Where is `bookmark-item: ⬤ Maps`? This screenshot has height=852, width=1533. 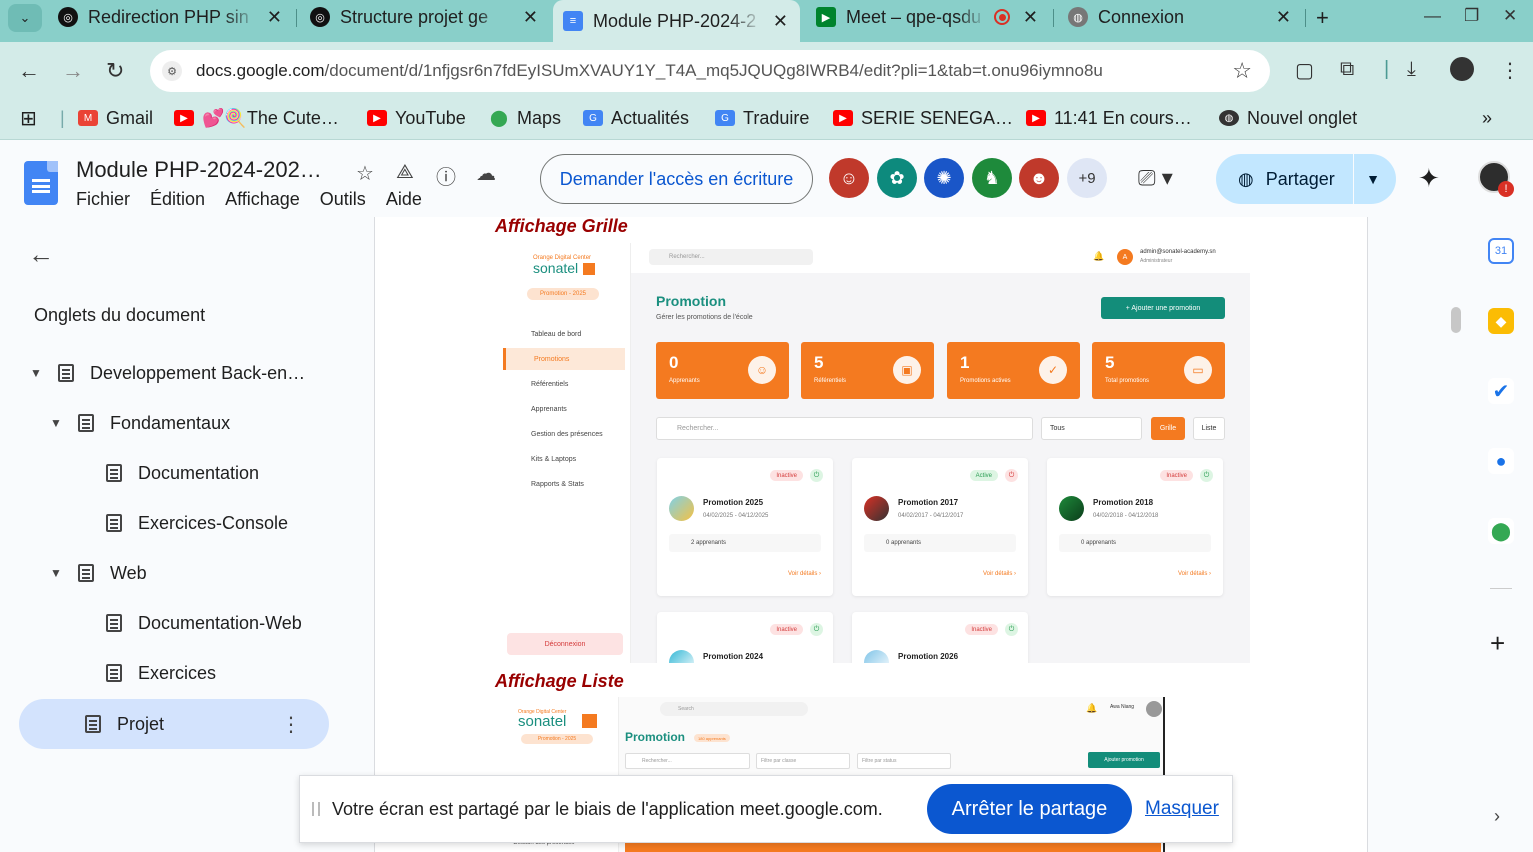 bookmark-item: ⬤ Maps is located at coordinates (525, 118).